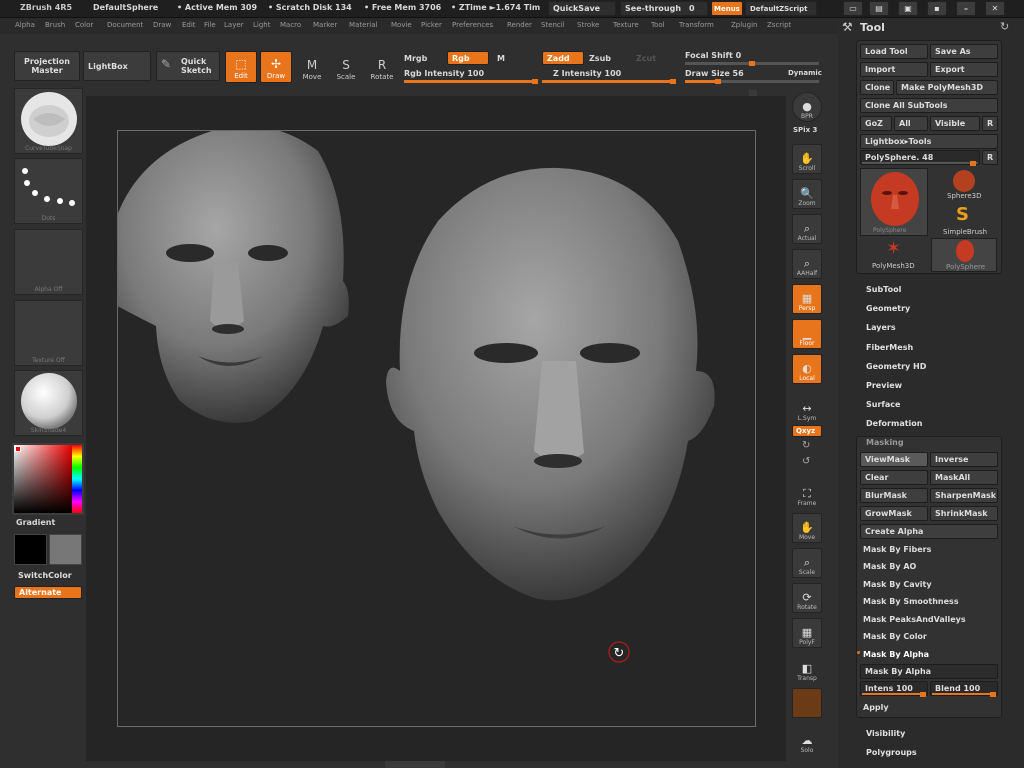 This screenshot has width=1024, height=768. Describe the element at coordinates (807, 299) in the screenshot. I see `persp-button: ▦ Persp` at that location.